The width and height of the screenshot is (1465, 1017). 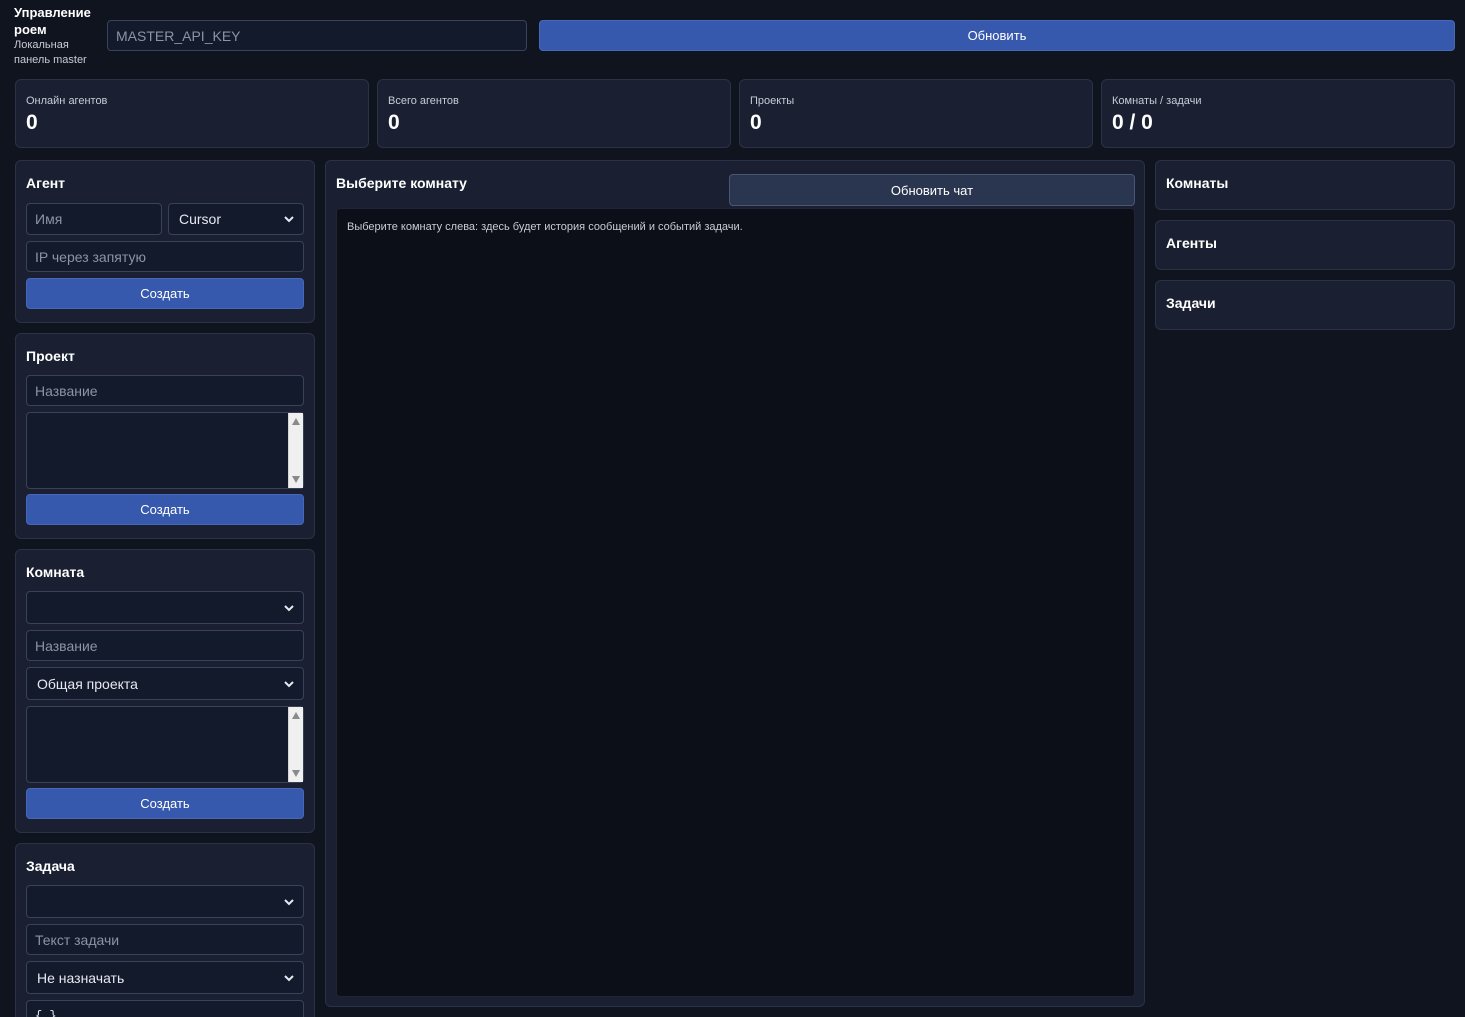 What do you see at coordinates (916, 113) in the screenshot?
I see `stat-projects: Проекты 0` at bounding box center [916, 113].